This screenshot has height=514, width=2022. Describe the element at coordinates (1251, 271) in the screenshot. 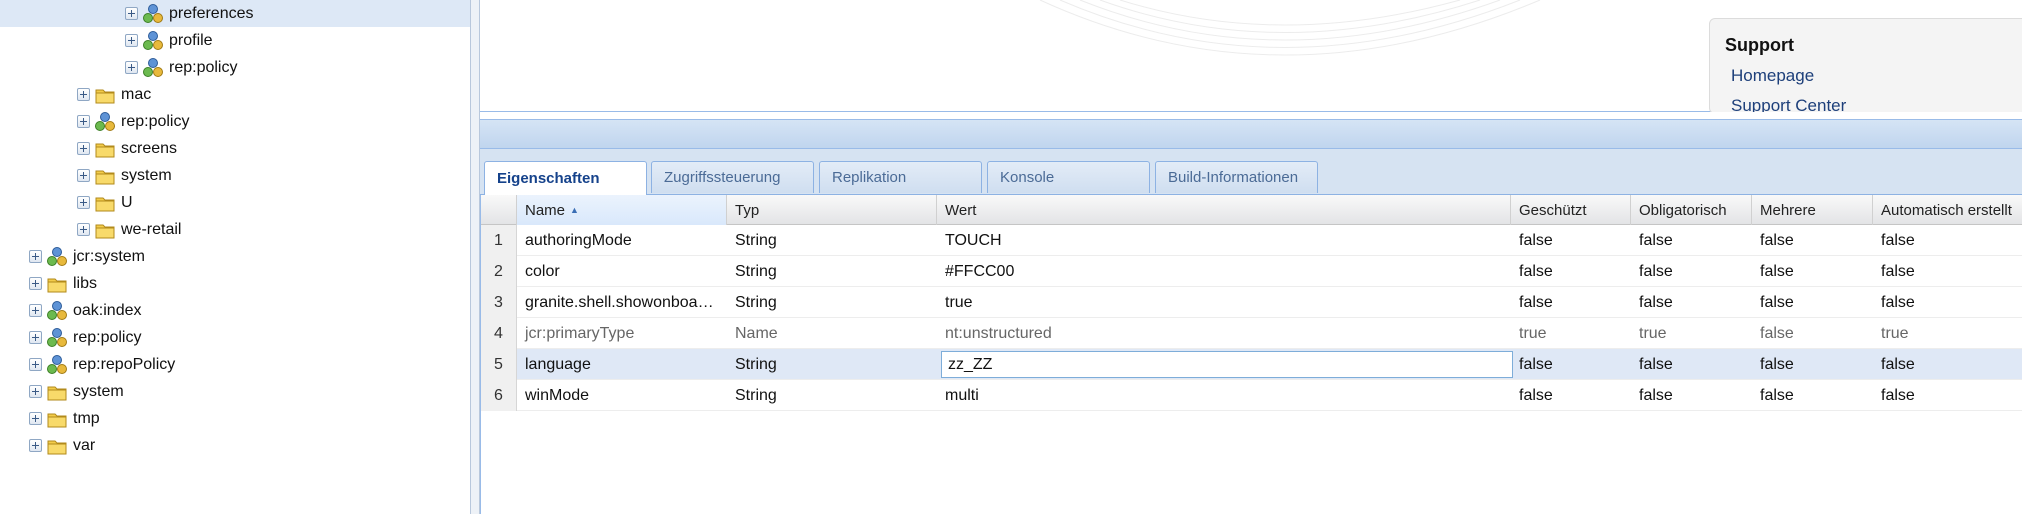

I see `table-row: 2 color String #FFCC00 false false false false` at that location.